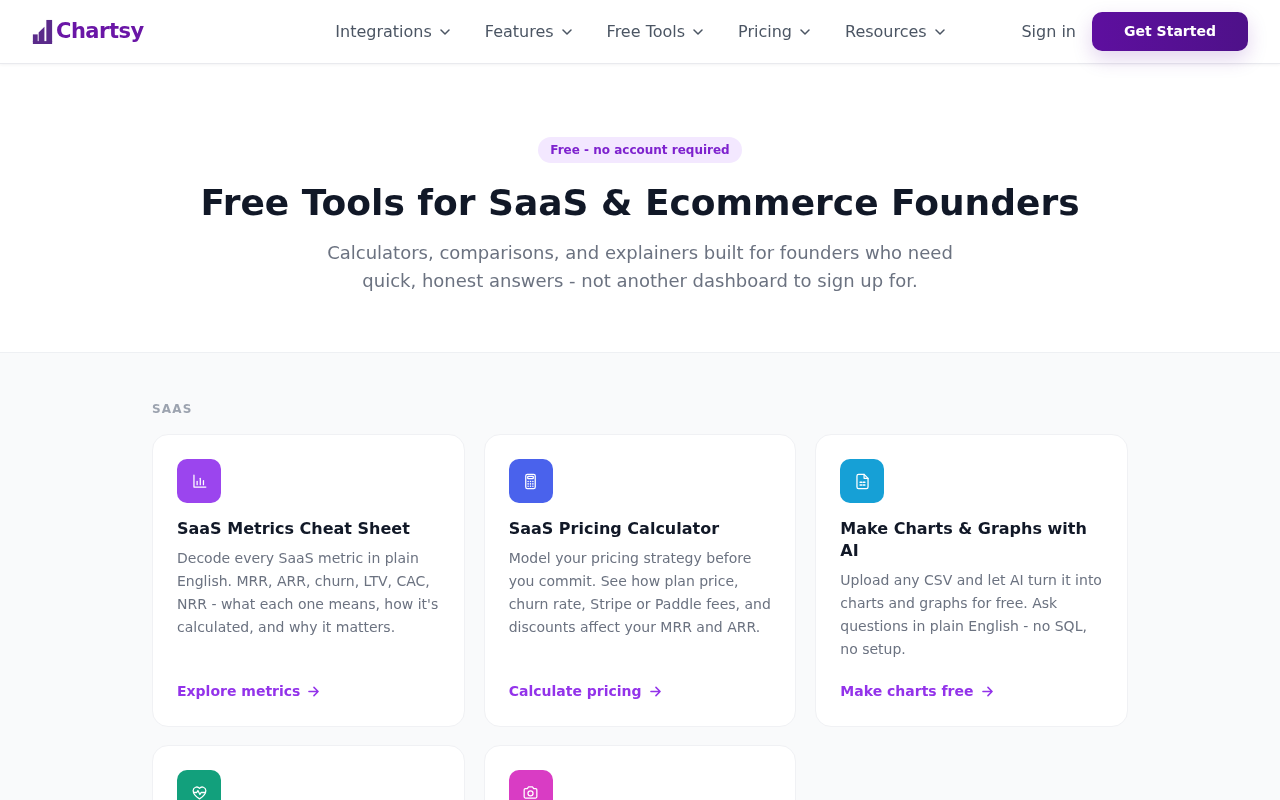 The height and width of the screenshot is (800, 1280). Describe the element at coordinates (248, 681) in the screenshot. I see `card-link: Explore metrics` at that location.